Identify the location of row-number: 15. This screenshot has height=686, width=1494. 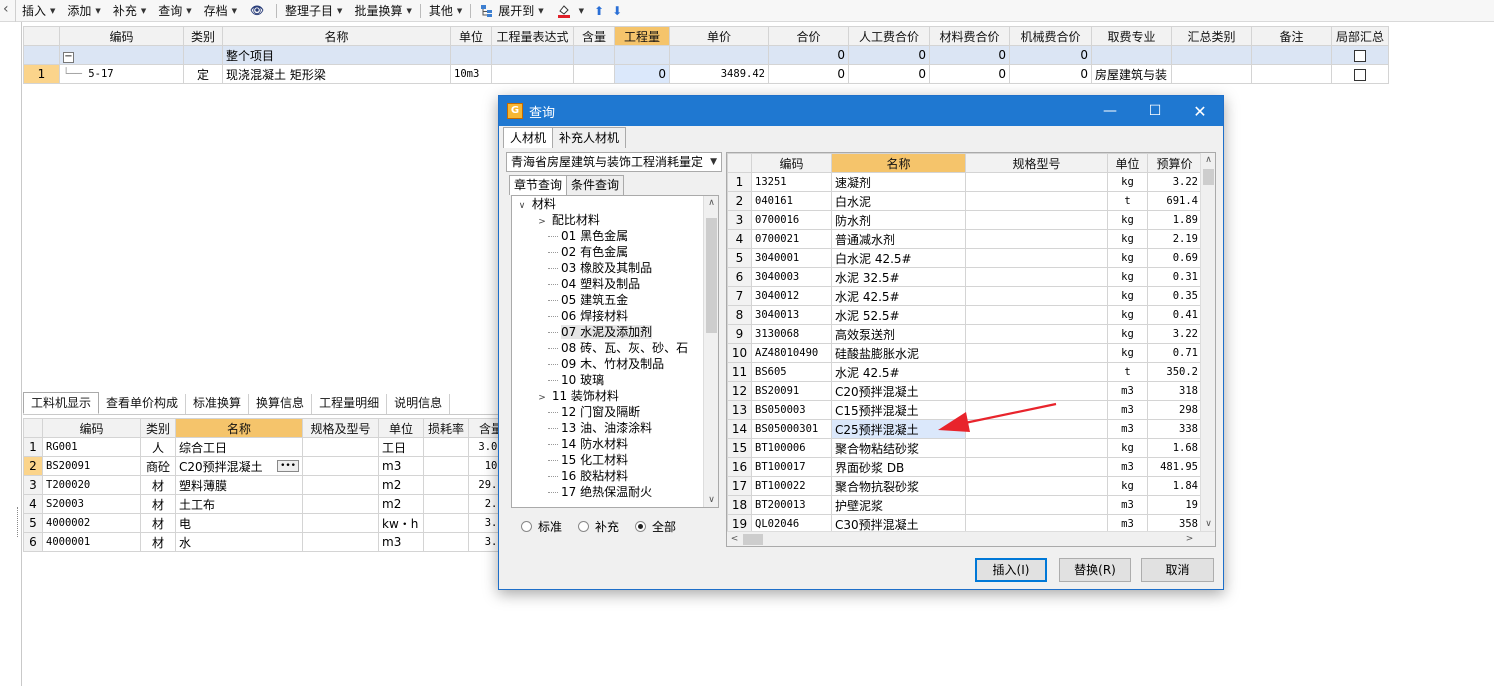
(739, 448).